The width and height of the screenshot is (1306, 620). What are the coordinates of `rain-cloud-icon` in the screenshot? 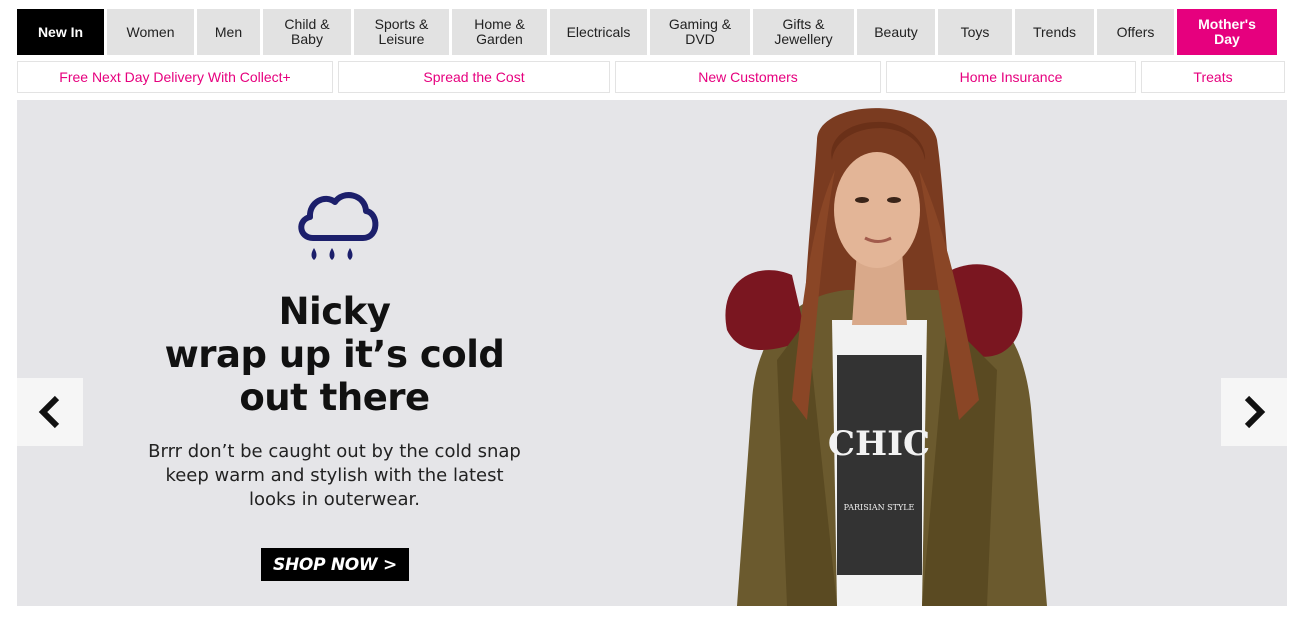 It's located at (338, 226).